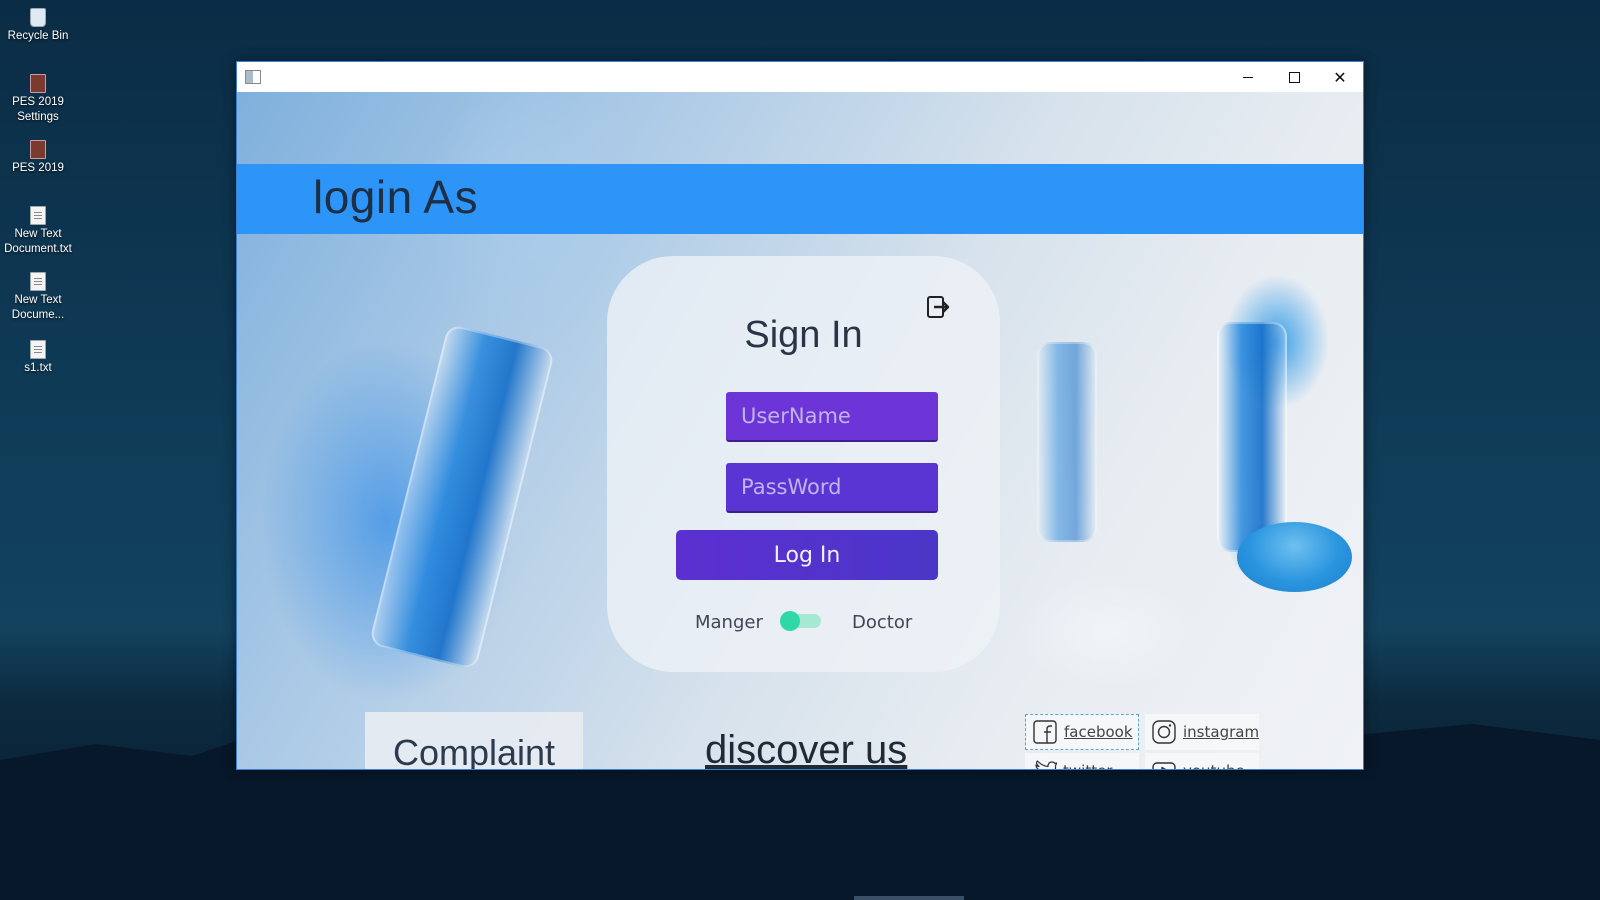 This screenshot has height=900, width=1600. Describe the element at coordinates (1221, 732) in the screenshot. I see `instagram-label: instagram` at that location.